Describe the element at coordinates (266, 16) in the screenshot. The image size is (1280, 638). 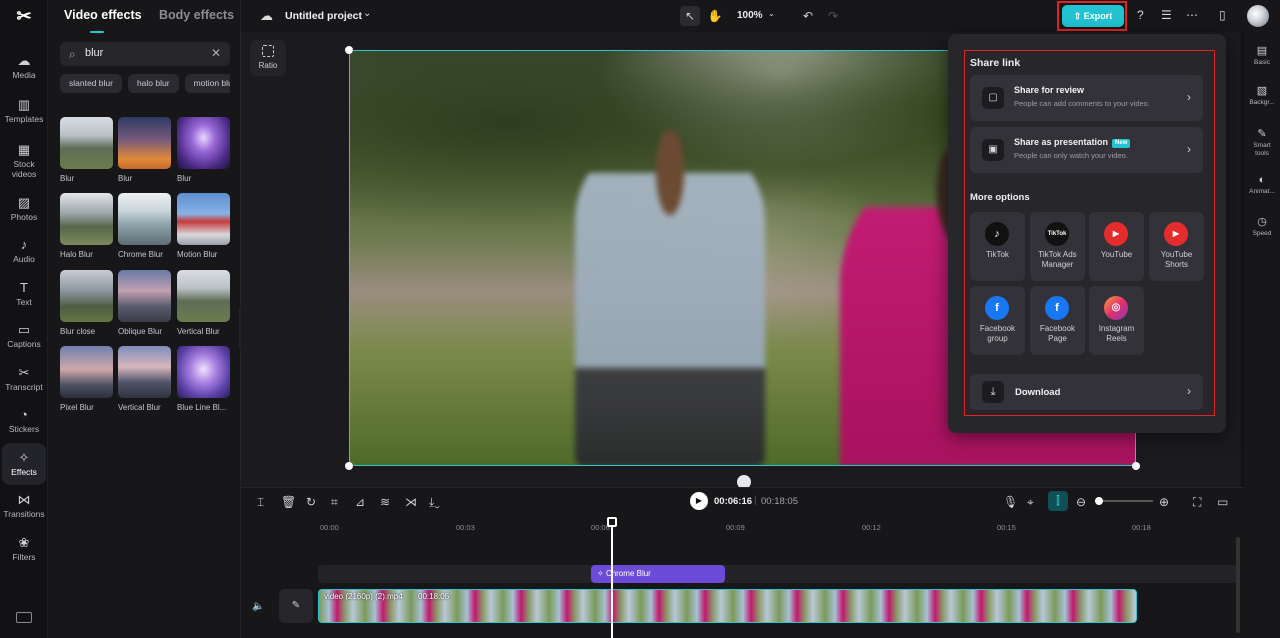
I see `cloud-sync-icon: ☁` at that location.